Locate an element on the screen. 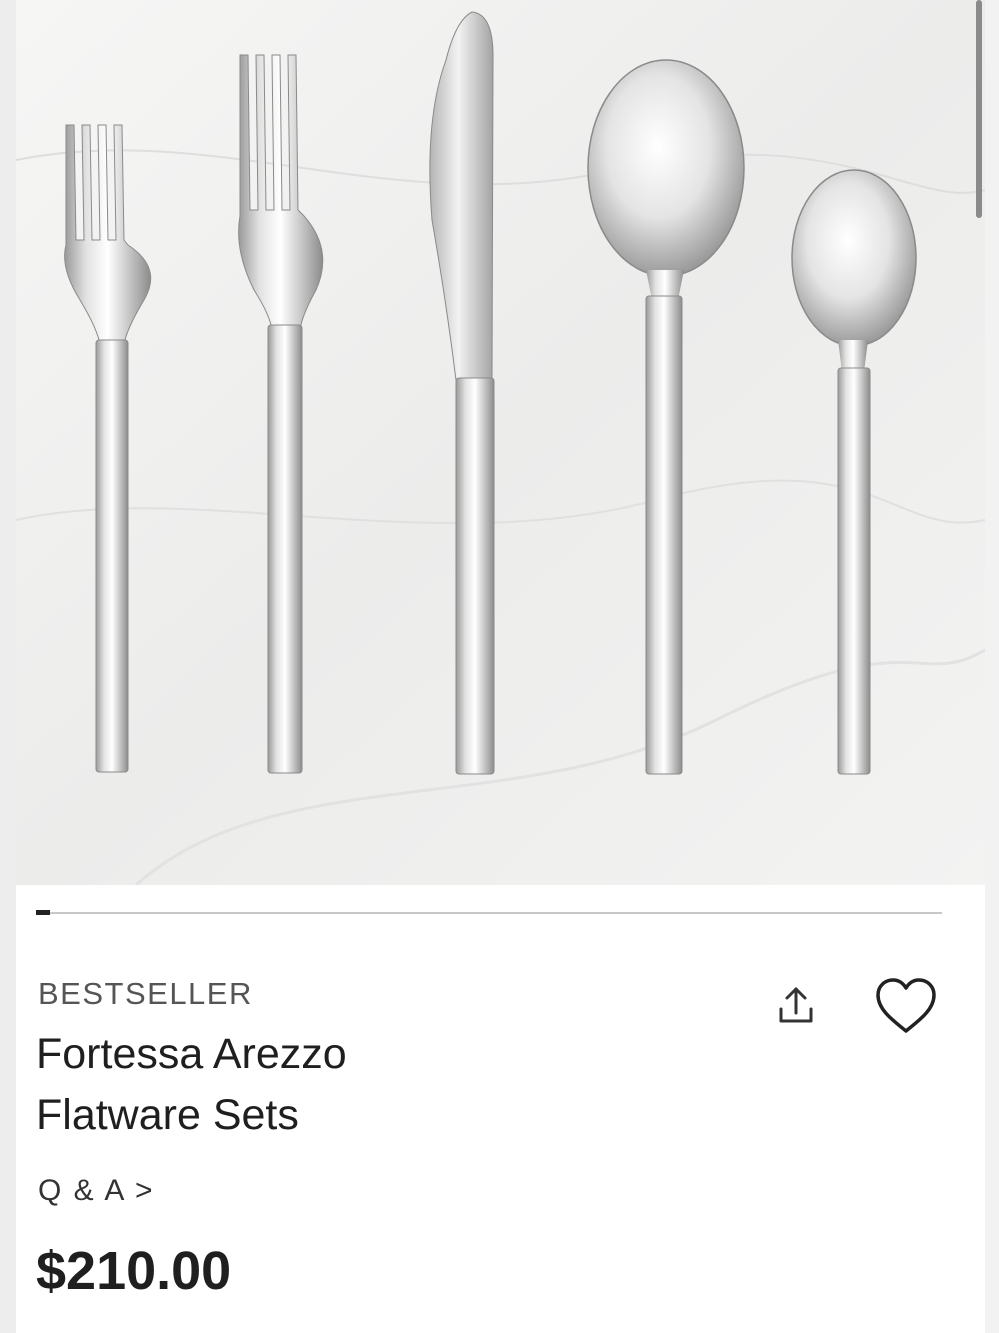  product-title: Fortessa Arezzo Flatware Sets is located at coordinates (191, 1084).